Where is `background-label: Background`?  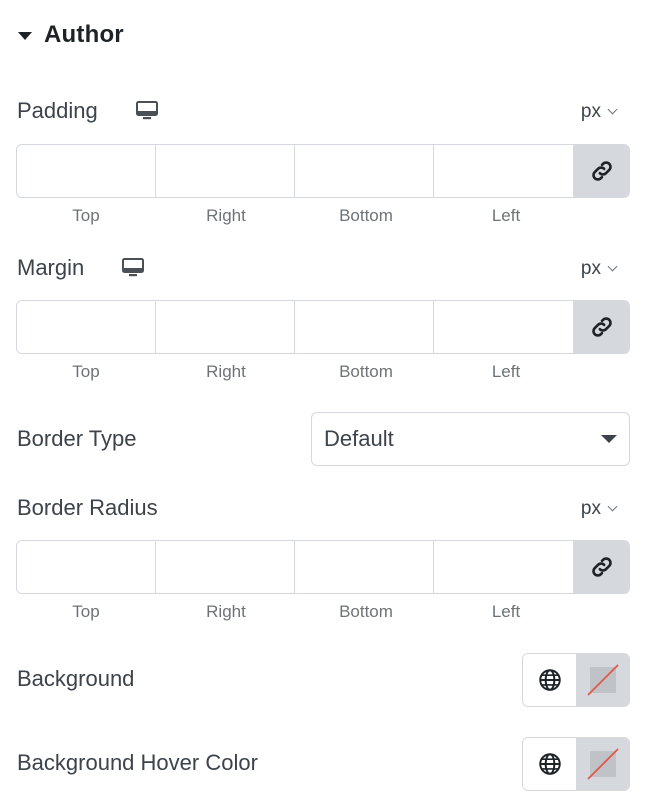
background-label: Background is located at coordinates (76, 678).